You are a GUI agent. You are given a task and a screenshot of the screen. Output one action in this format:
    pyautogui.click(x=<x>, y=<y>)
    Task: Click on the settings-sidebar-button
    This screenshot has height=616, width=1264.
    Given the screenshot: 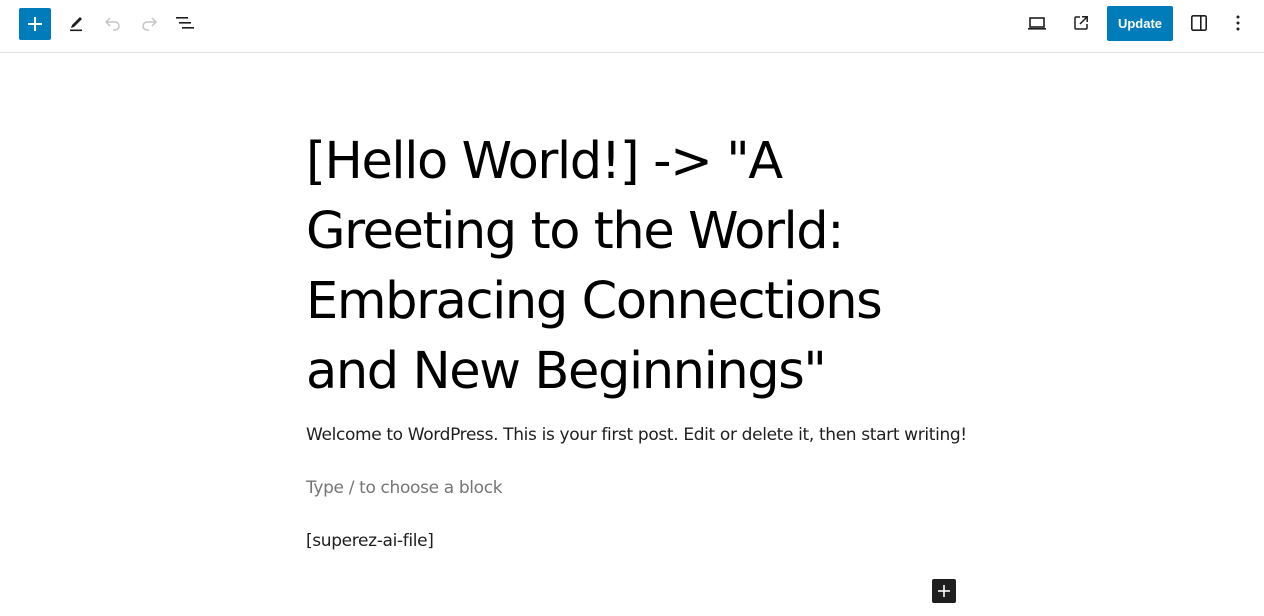 What is the action you would take?
    pyautogui.click(x=1199, y=23)
    